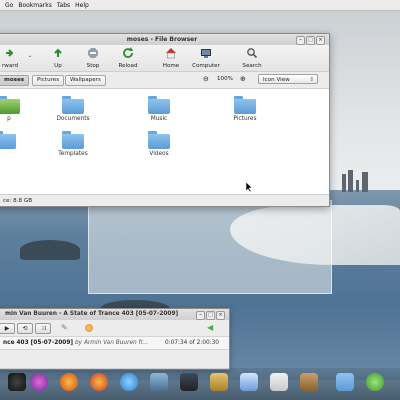 The width and height of the screenshot is (400, 400). Describe the element at coordinates (128, 66) in the screenshot. I see `reload-label: Reload` at that location.